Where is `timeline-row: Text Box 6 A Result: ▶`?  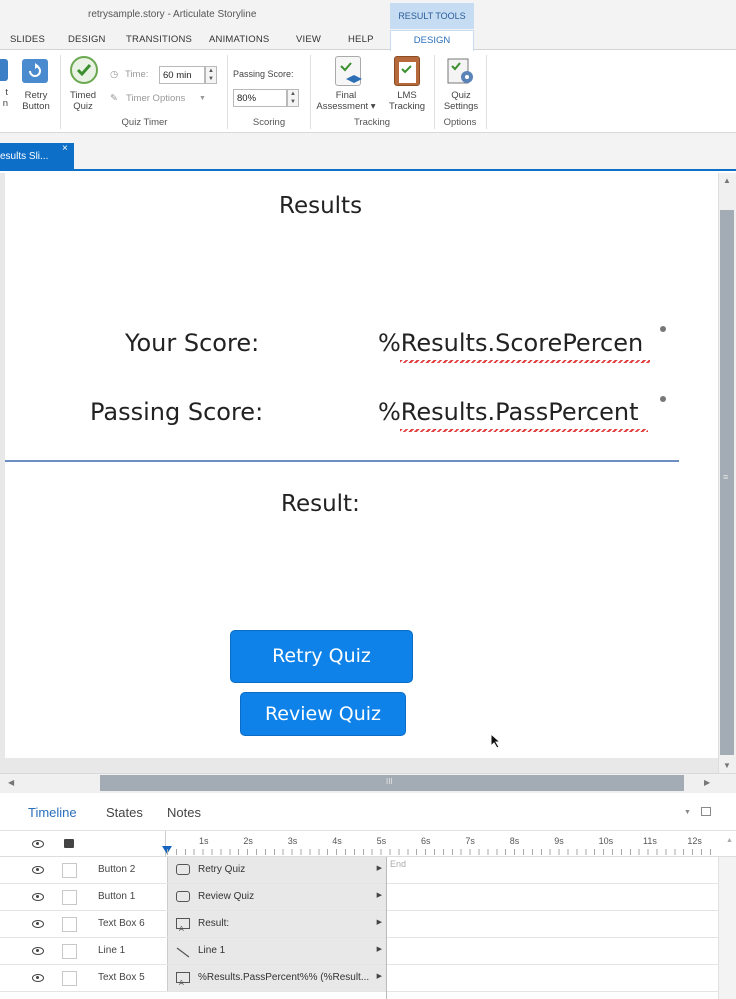 timeline-row: Text Box 6 A Result: ▶ is located at coordinates (368, 924).